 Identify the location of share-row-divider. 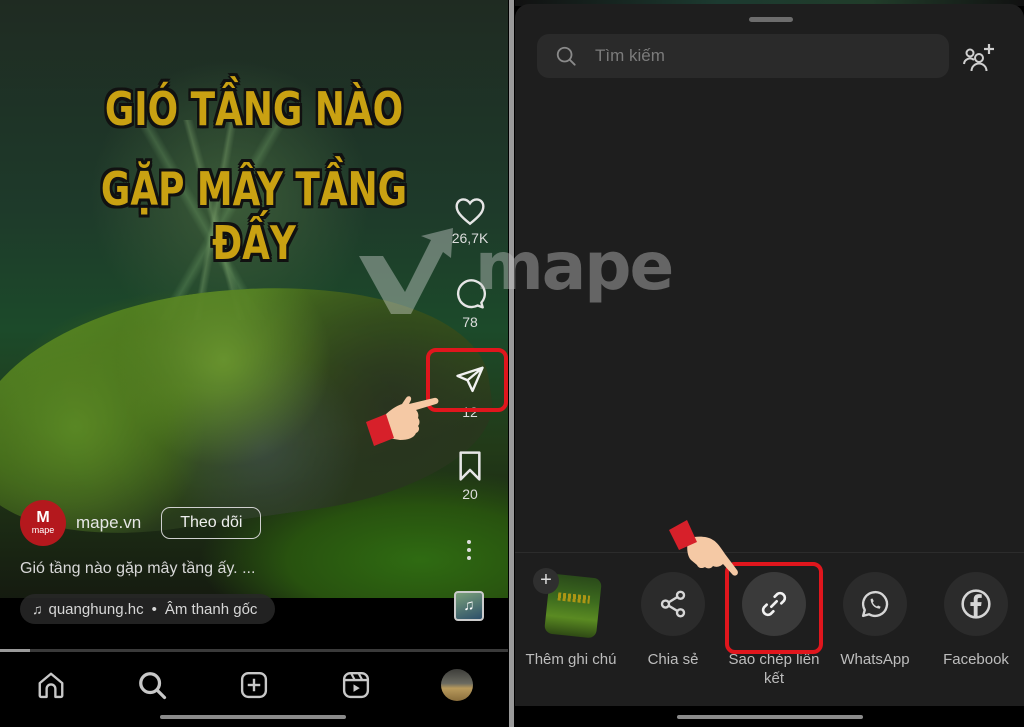
(769, 552).